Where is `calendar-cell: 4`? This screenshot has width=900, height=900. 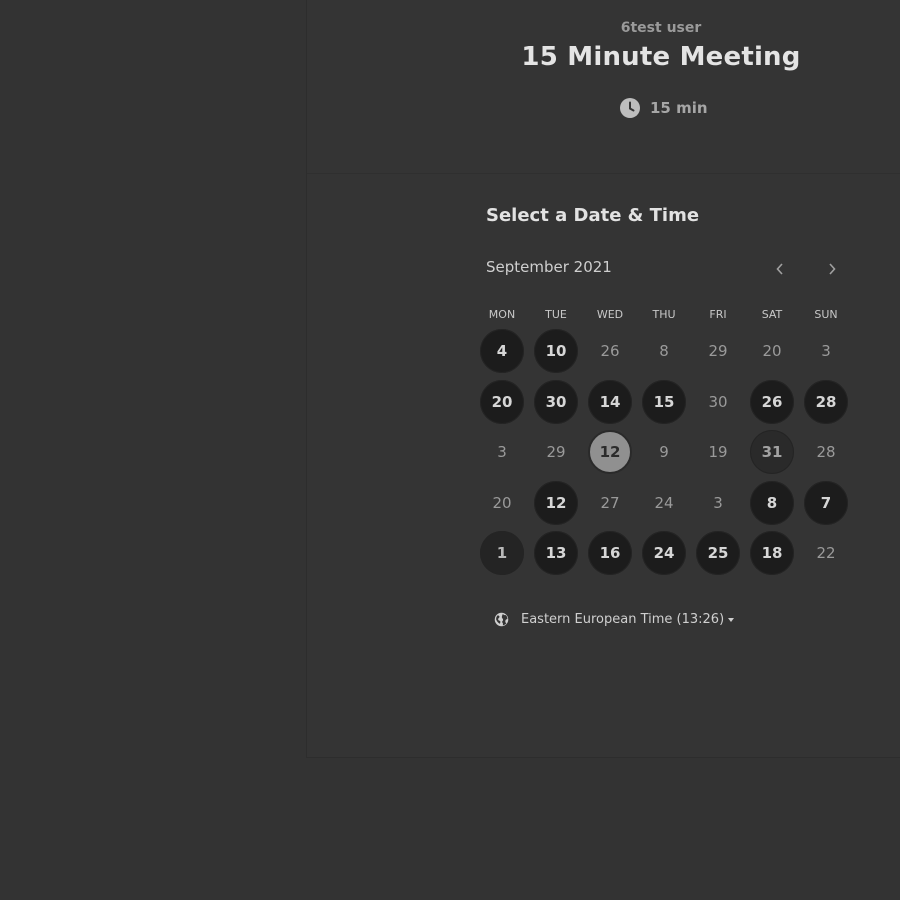
calendar-cell: 4 is located at coordinates (502, 351).